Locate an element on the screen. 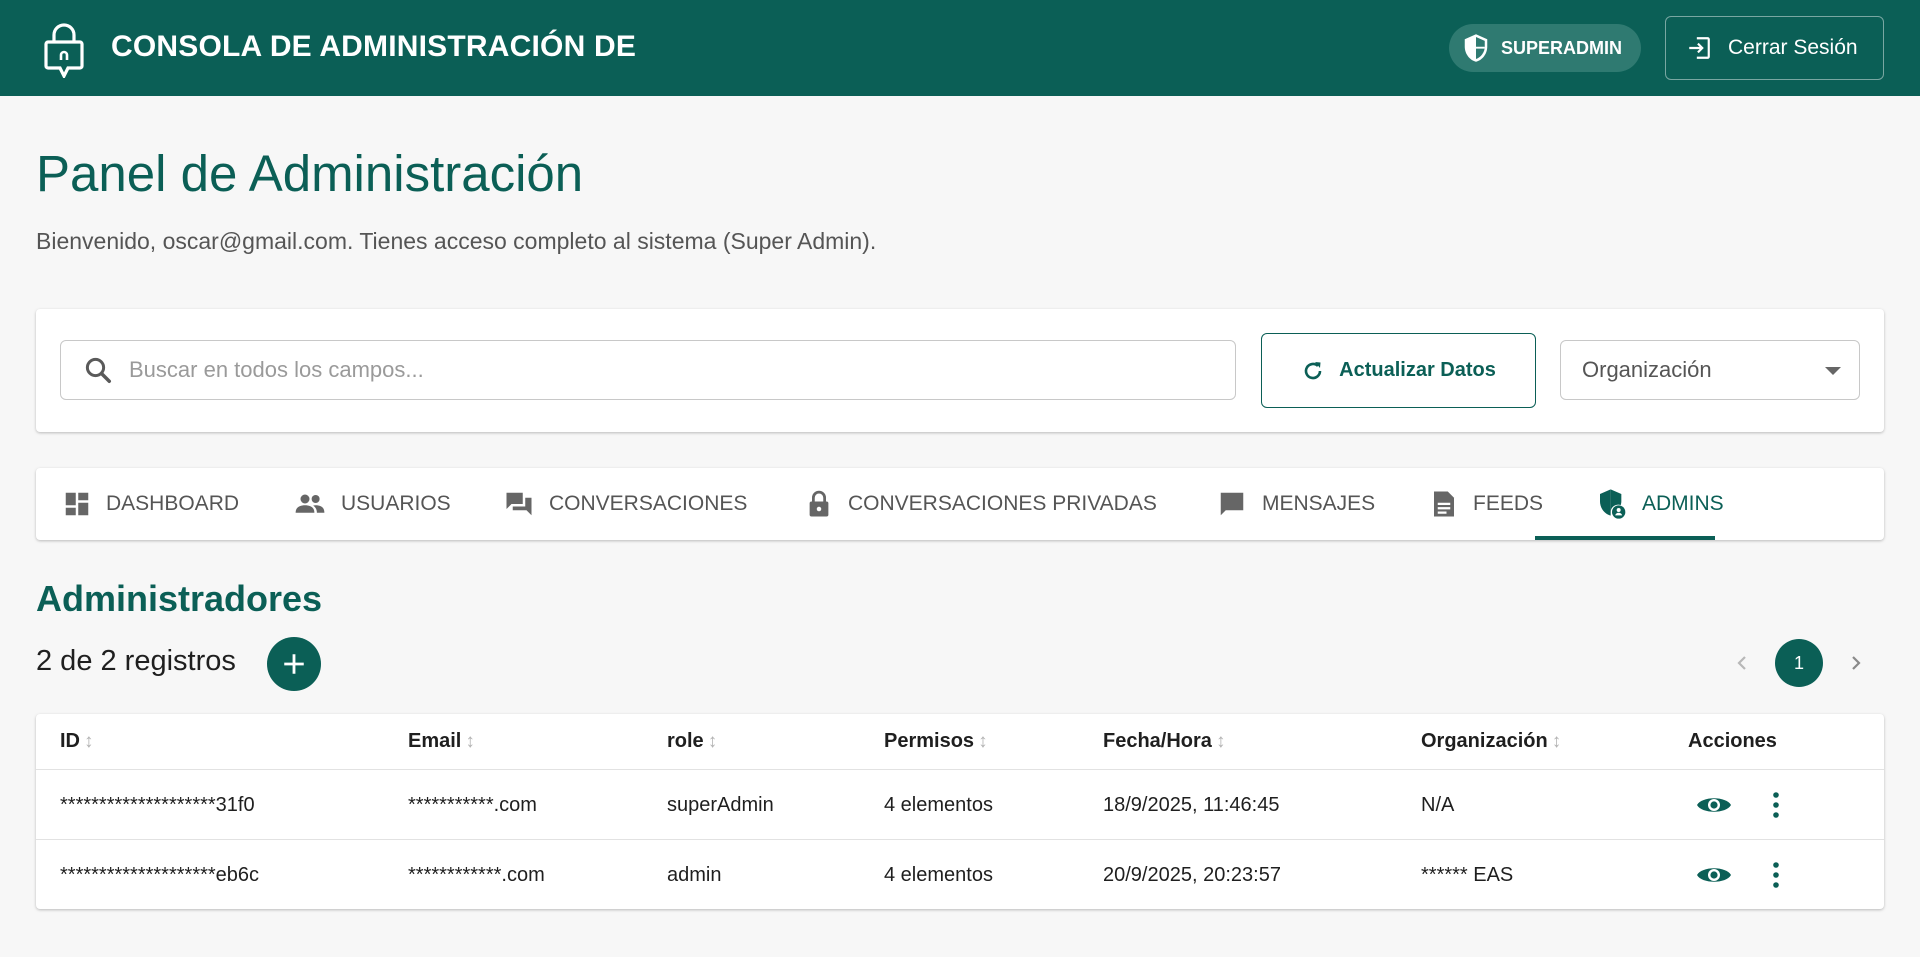 The width and height of the screenshot is (1920, 957). cell-fecha-hora: 18/9/2025, 11:46:45 is located at coordinates (1191, 804).